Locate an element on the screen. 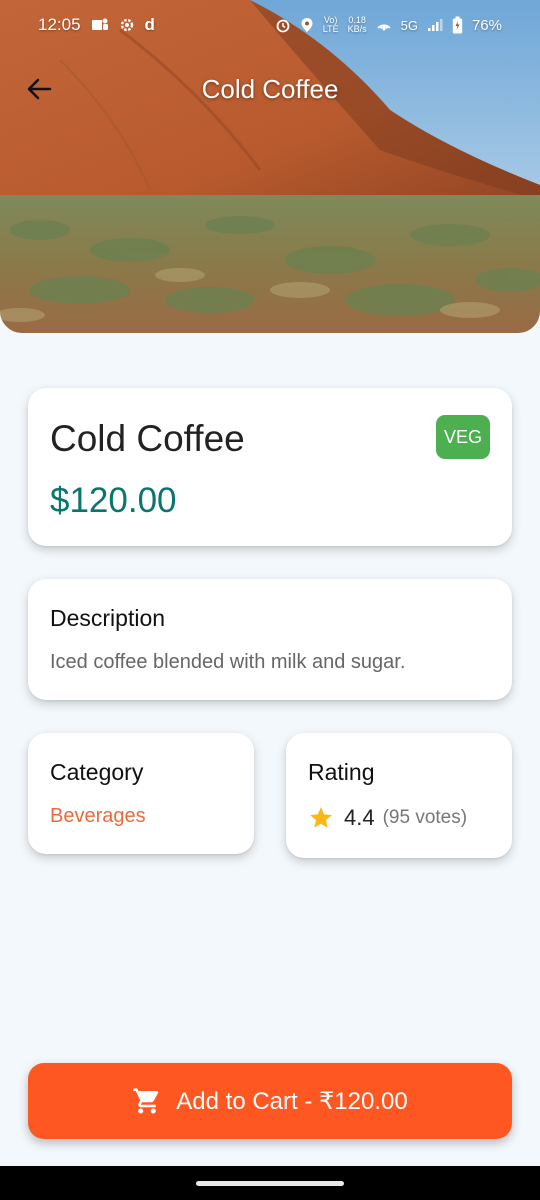  location-icon is located at coordinates (307, 25).